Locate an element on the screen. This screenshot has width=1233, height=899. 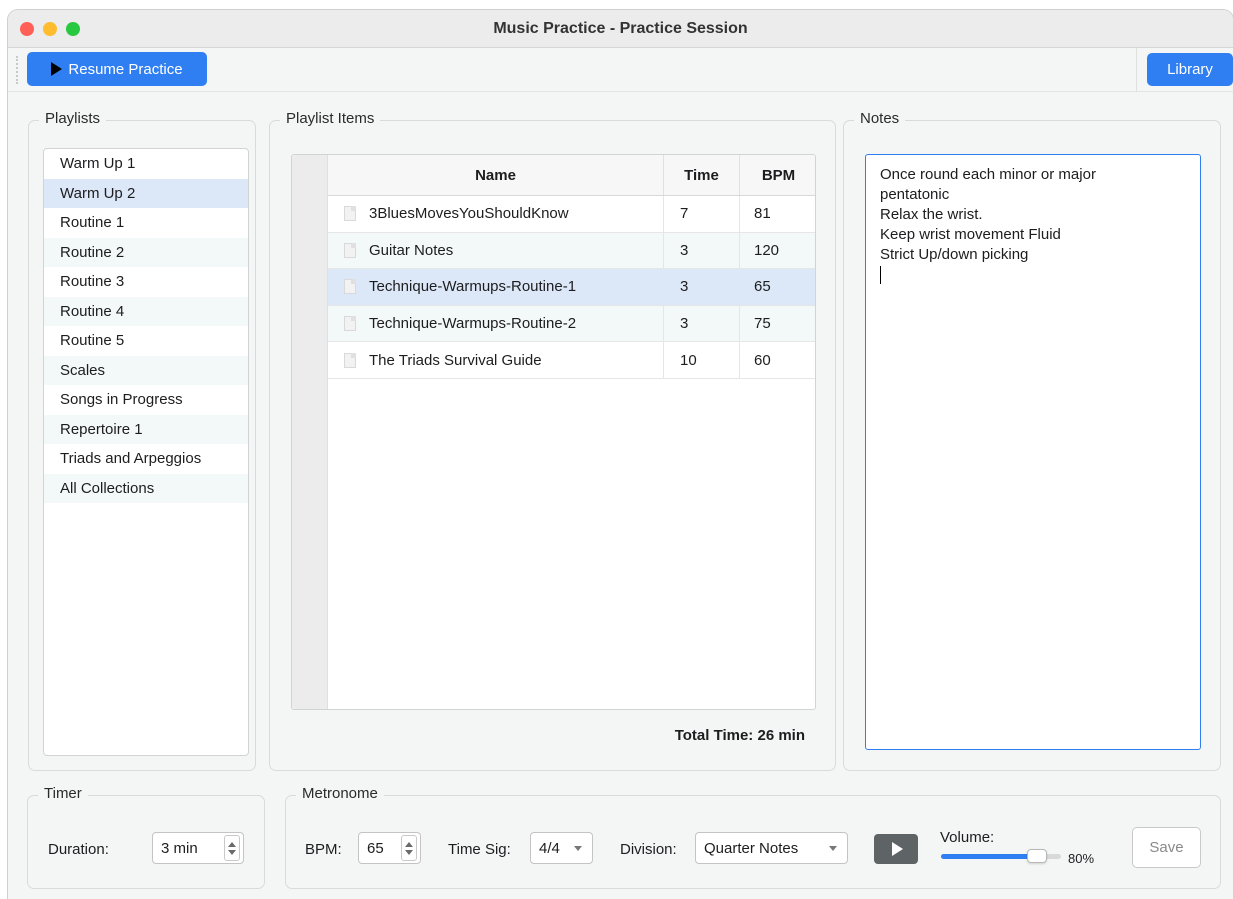
metronome-legend: Metronome is located at coordinates (340, 793).